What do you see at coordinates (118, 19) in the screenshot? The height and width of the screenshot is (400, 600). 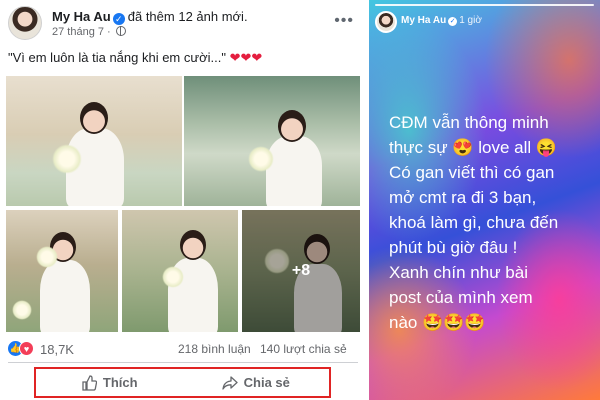 I see `verified-icon: ✓` at bounding box center [118, 19].